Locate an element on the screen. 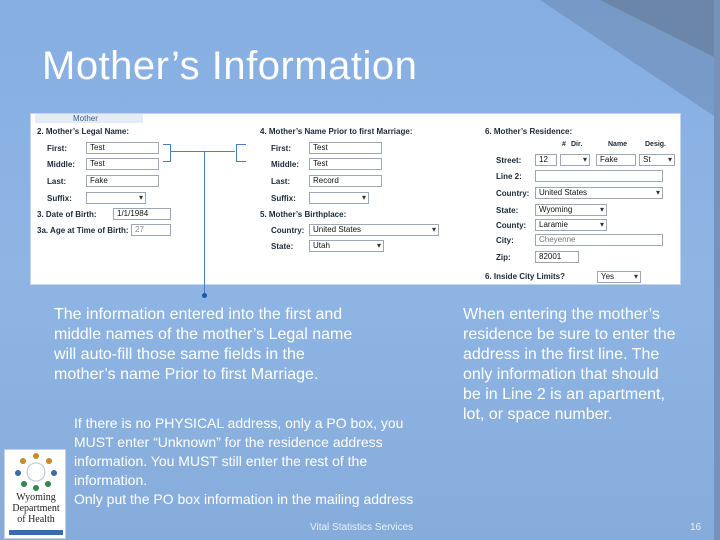 Image resolution: width=720 pixels, height=540 pixels. col-number: # is located at coordinates (564, 144).